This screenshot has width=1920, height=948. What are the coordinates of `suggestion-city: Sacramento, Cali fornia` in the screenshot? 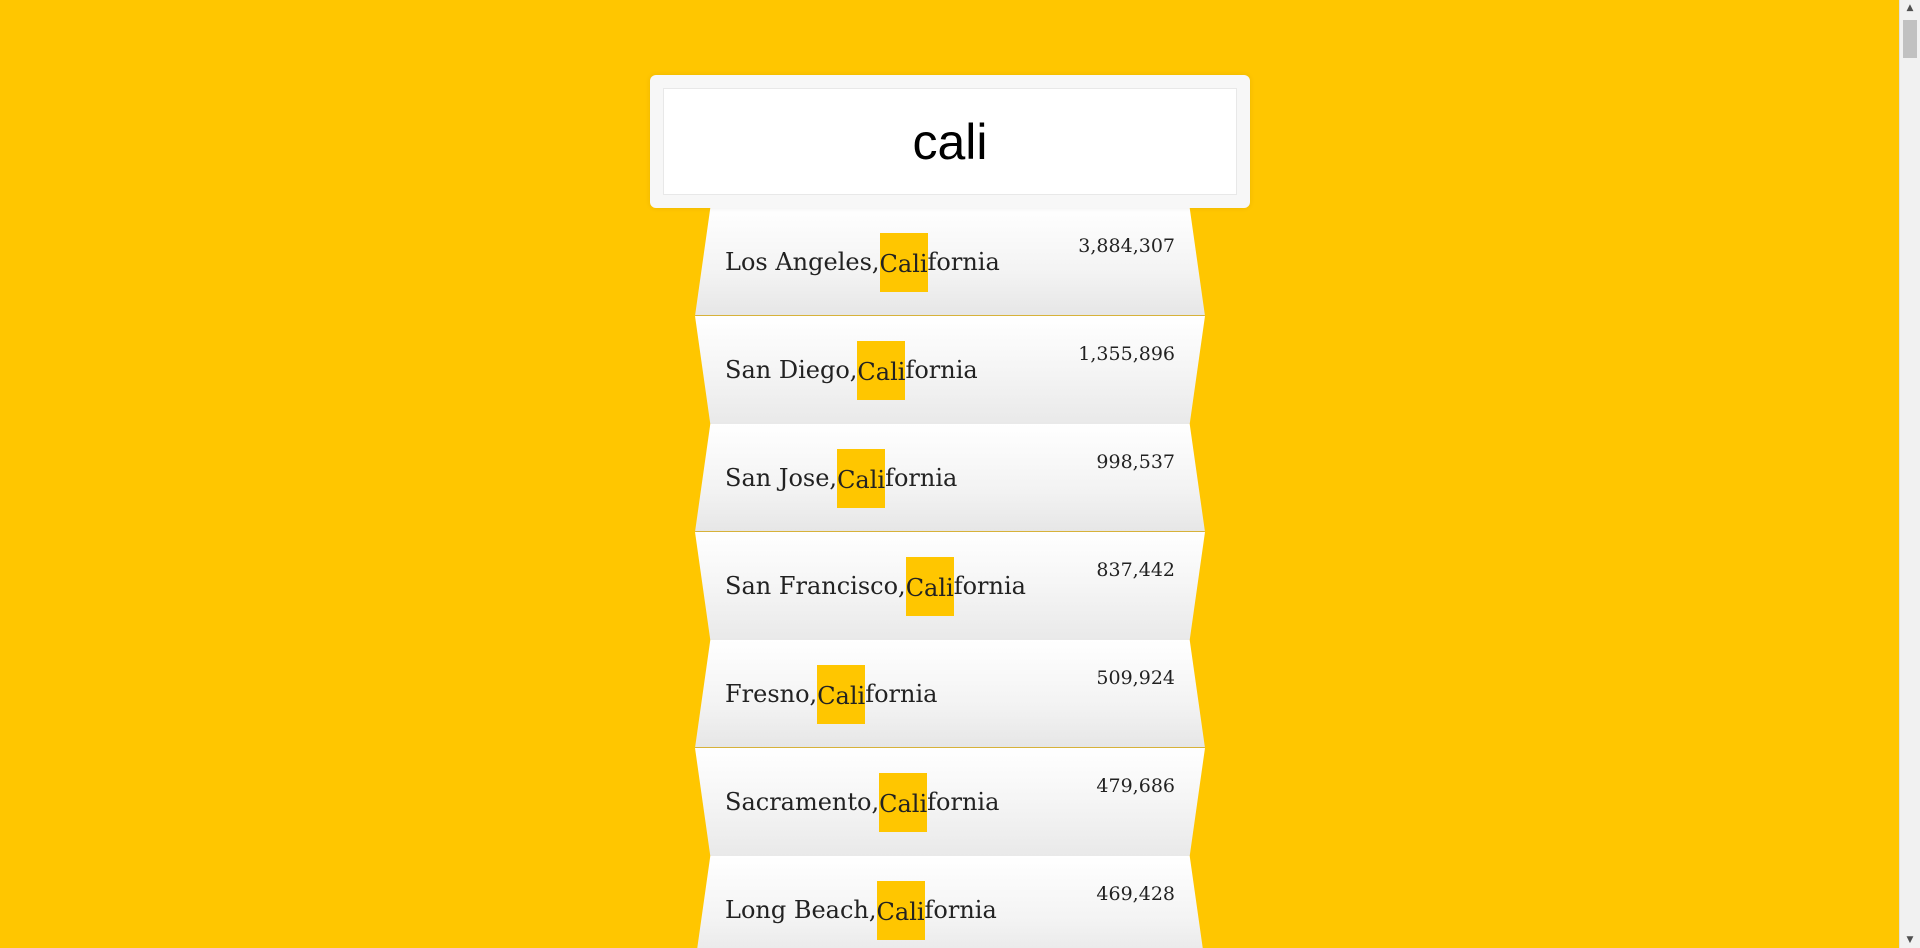 It's located at (862, 802).